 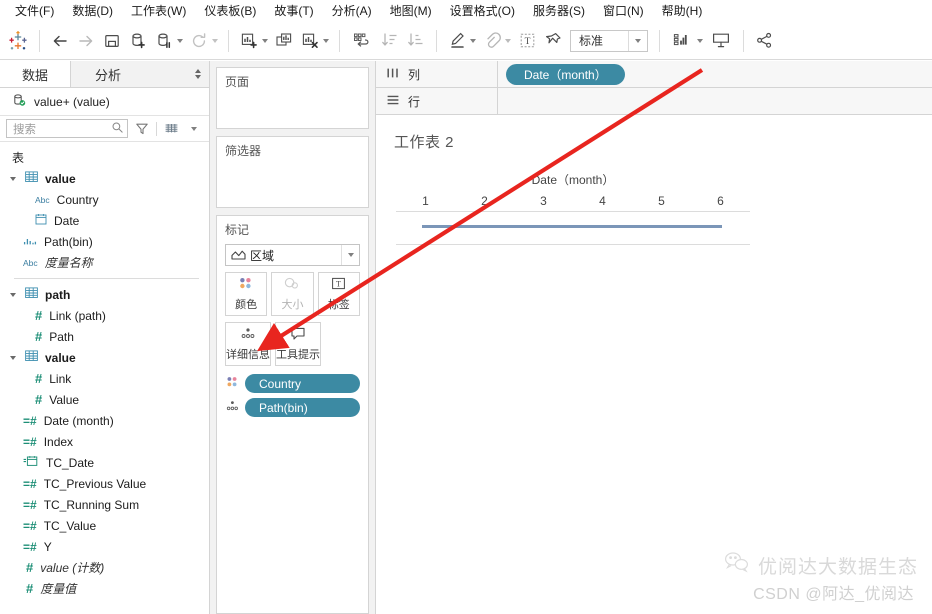 I want to click on filter-icon, so click(x=142, y=129).